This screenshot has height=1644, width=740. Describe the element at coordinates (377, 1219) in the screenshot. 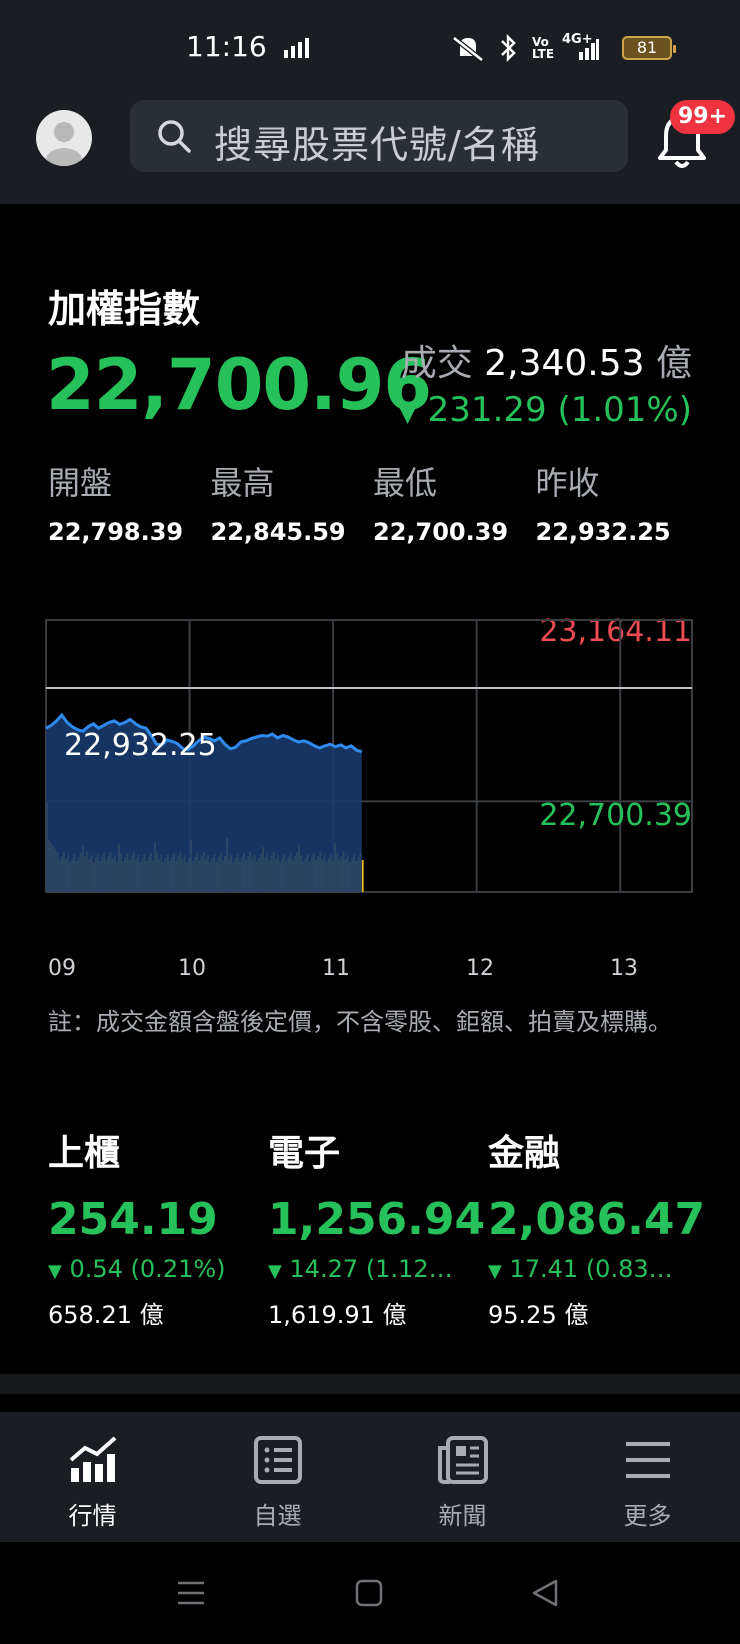

I see `sub-index-price: 1,256.94` at that location.